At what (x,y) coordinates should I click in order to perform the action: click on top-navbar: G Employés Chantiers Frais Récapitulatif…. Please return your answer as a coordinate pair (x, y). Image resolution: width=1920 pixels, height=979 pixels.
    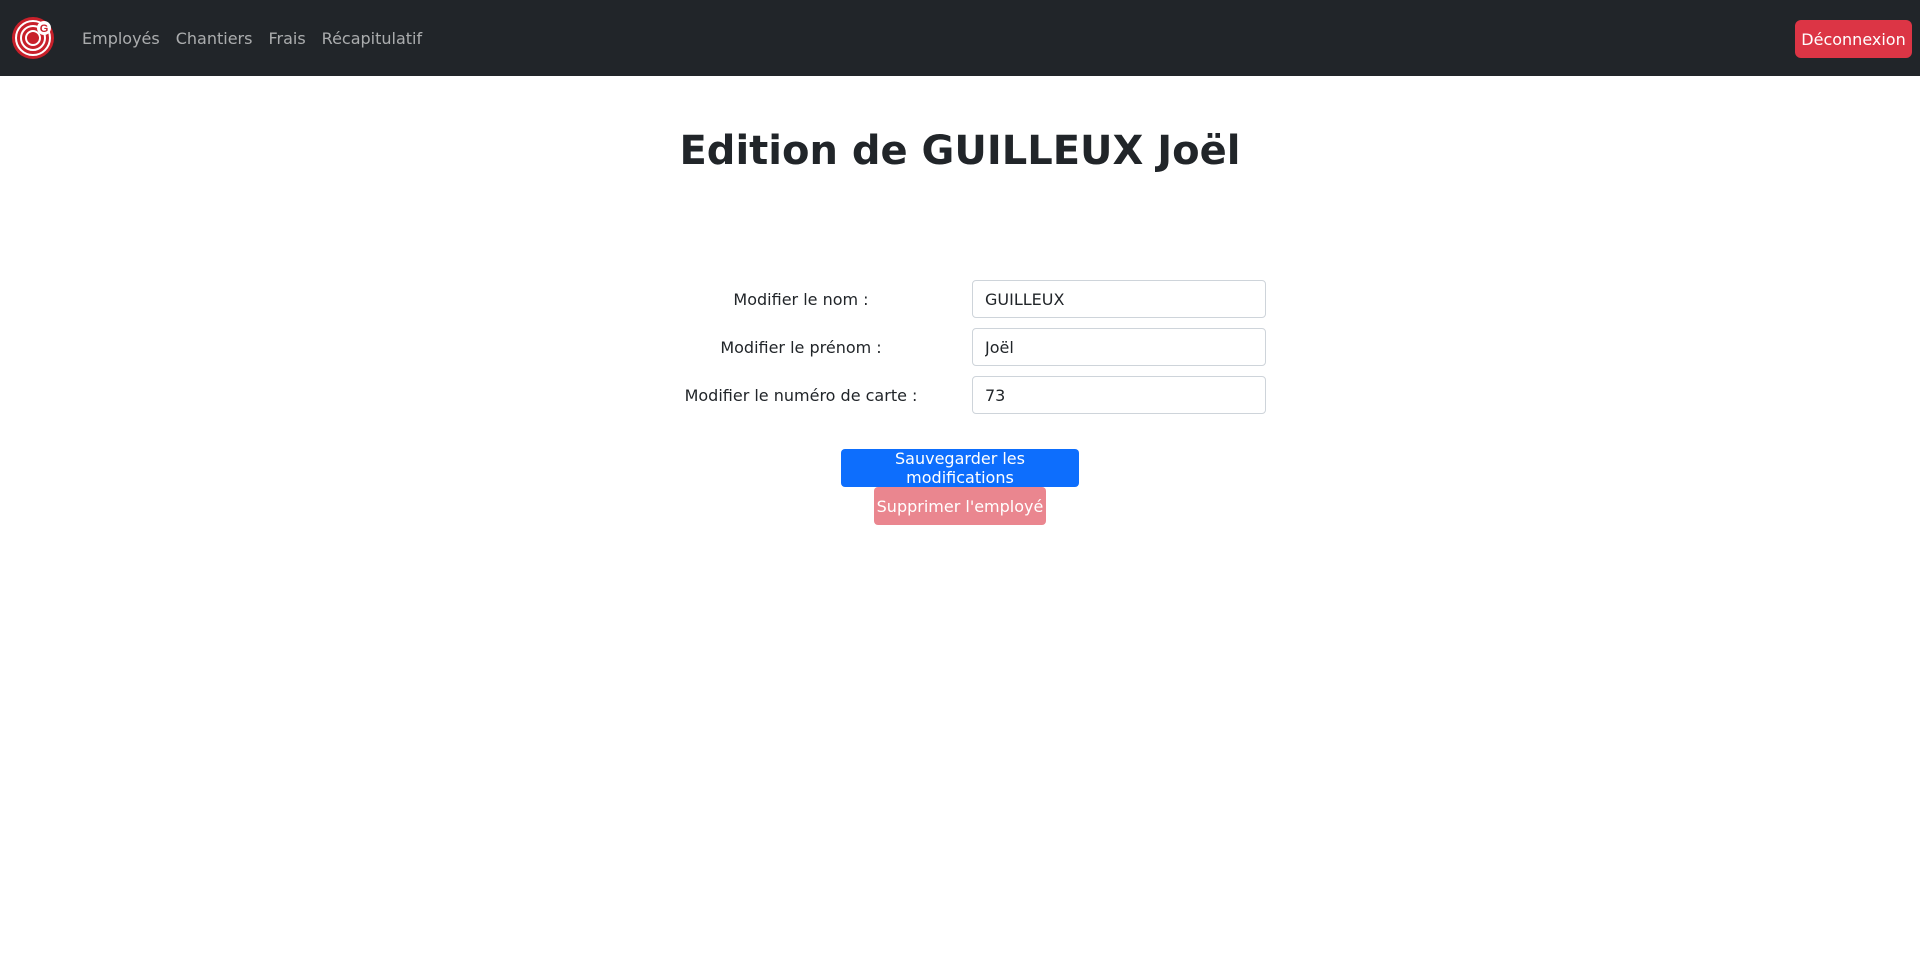
    Looking at the image, I should click on (960, 38).